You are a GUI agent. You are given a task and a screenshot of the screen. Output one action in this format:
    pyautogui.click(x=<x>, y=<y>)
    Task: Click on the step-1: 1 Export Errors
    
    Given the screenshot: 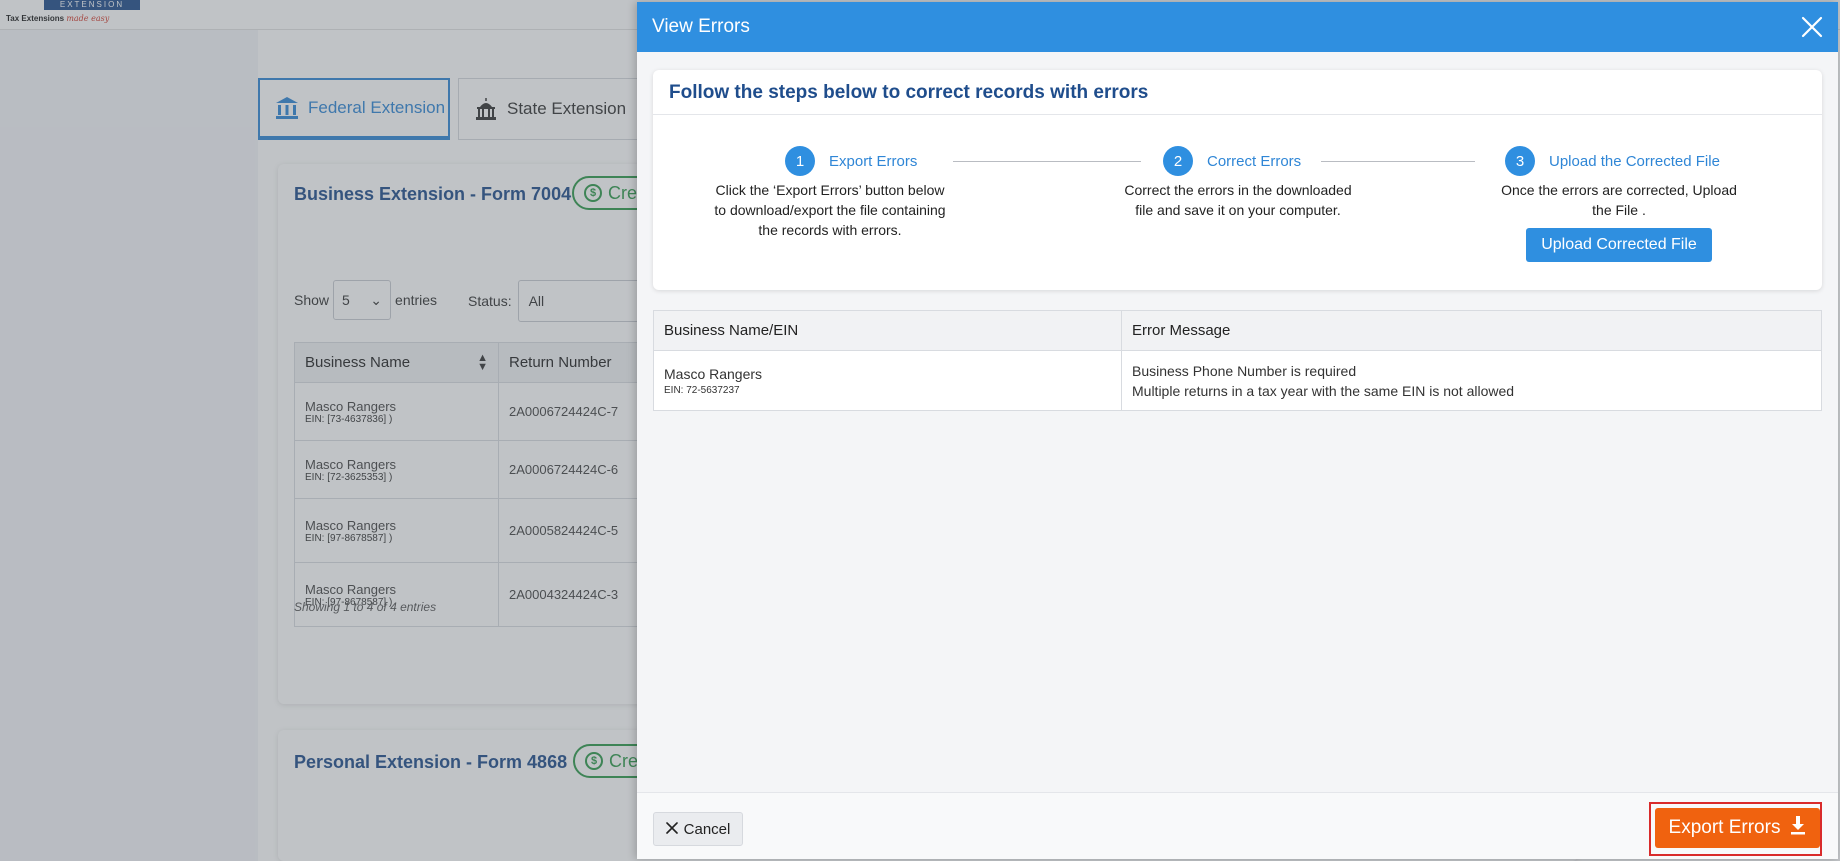 What is the action you would take?
    pyautogui.click(x=851, y=161)
    